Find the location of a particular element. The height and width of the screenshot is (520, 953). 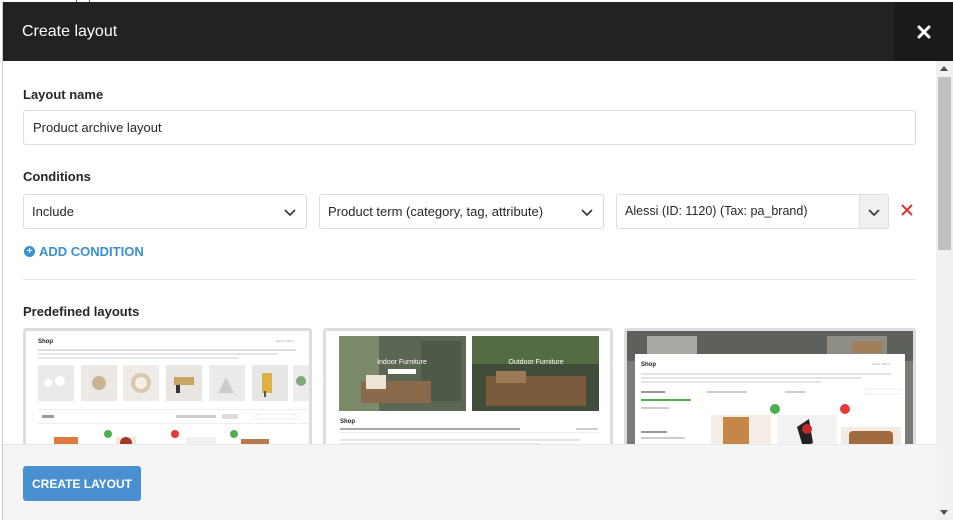

layout-3-preview: Shop Home / Shop is located at coordinates (770, 387).